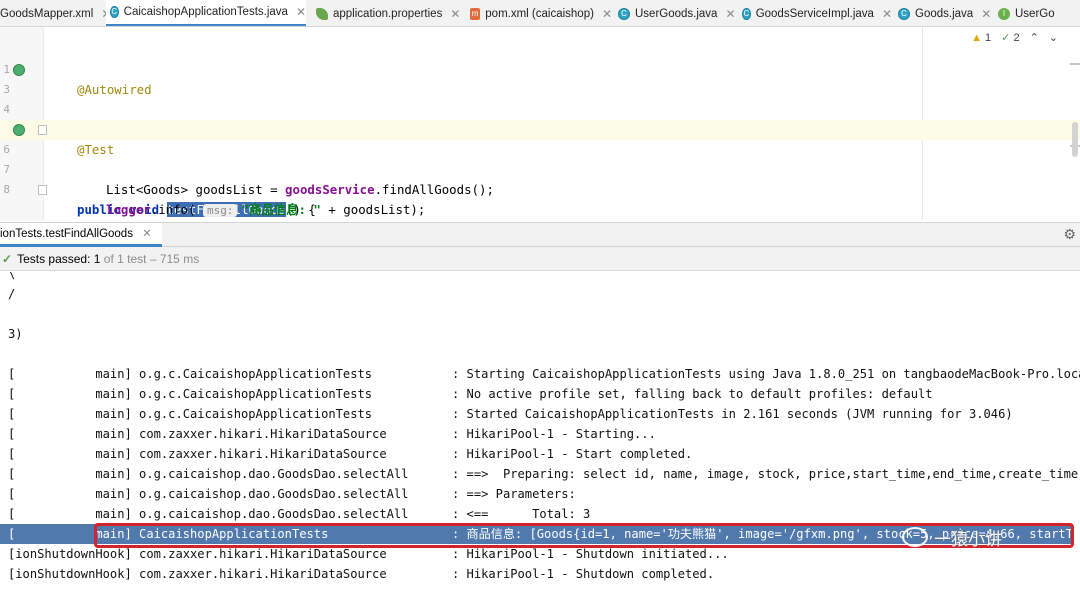 The height and width of the screenshot is (591, 1080). Describe the element at coordinates (540, 128) in the screenshot. I see `code-line: 5 @Test` at that location.